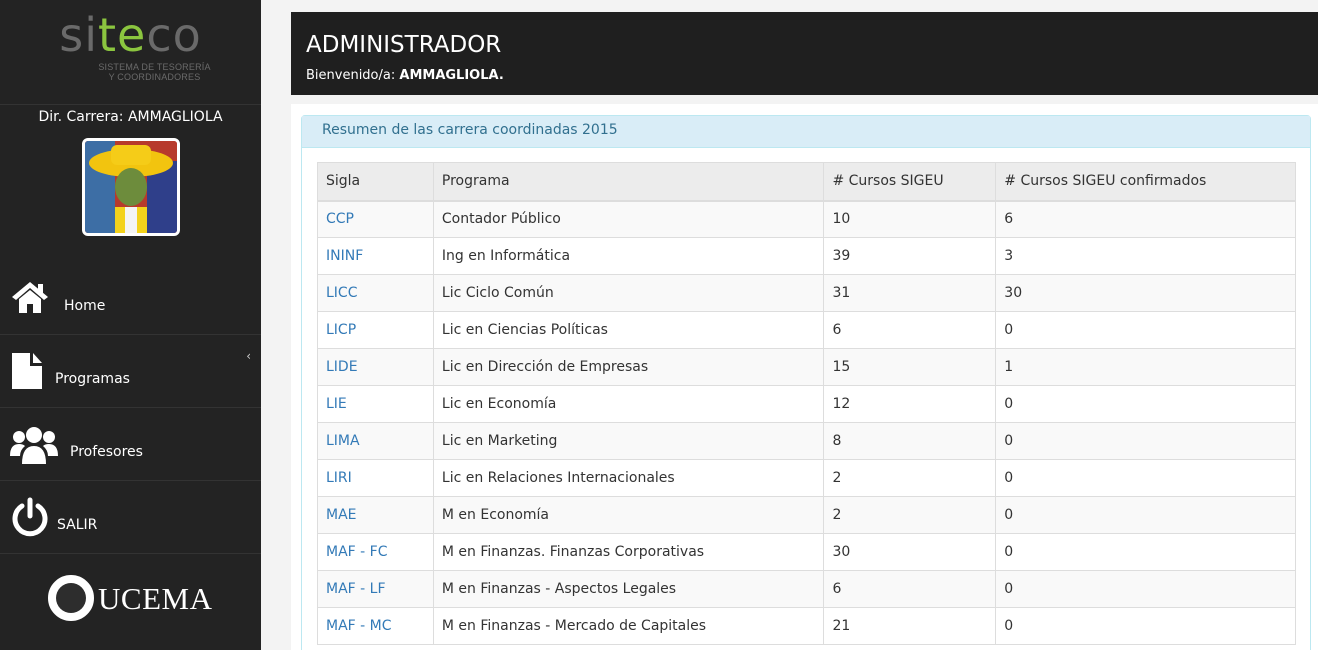 The height and width of the screenshot is (650, 1318). What do you see at coordinates (375, 367) in the screenshot?
I see `sigla-cell: LIDE` at bounding box center [375, 367].